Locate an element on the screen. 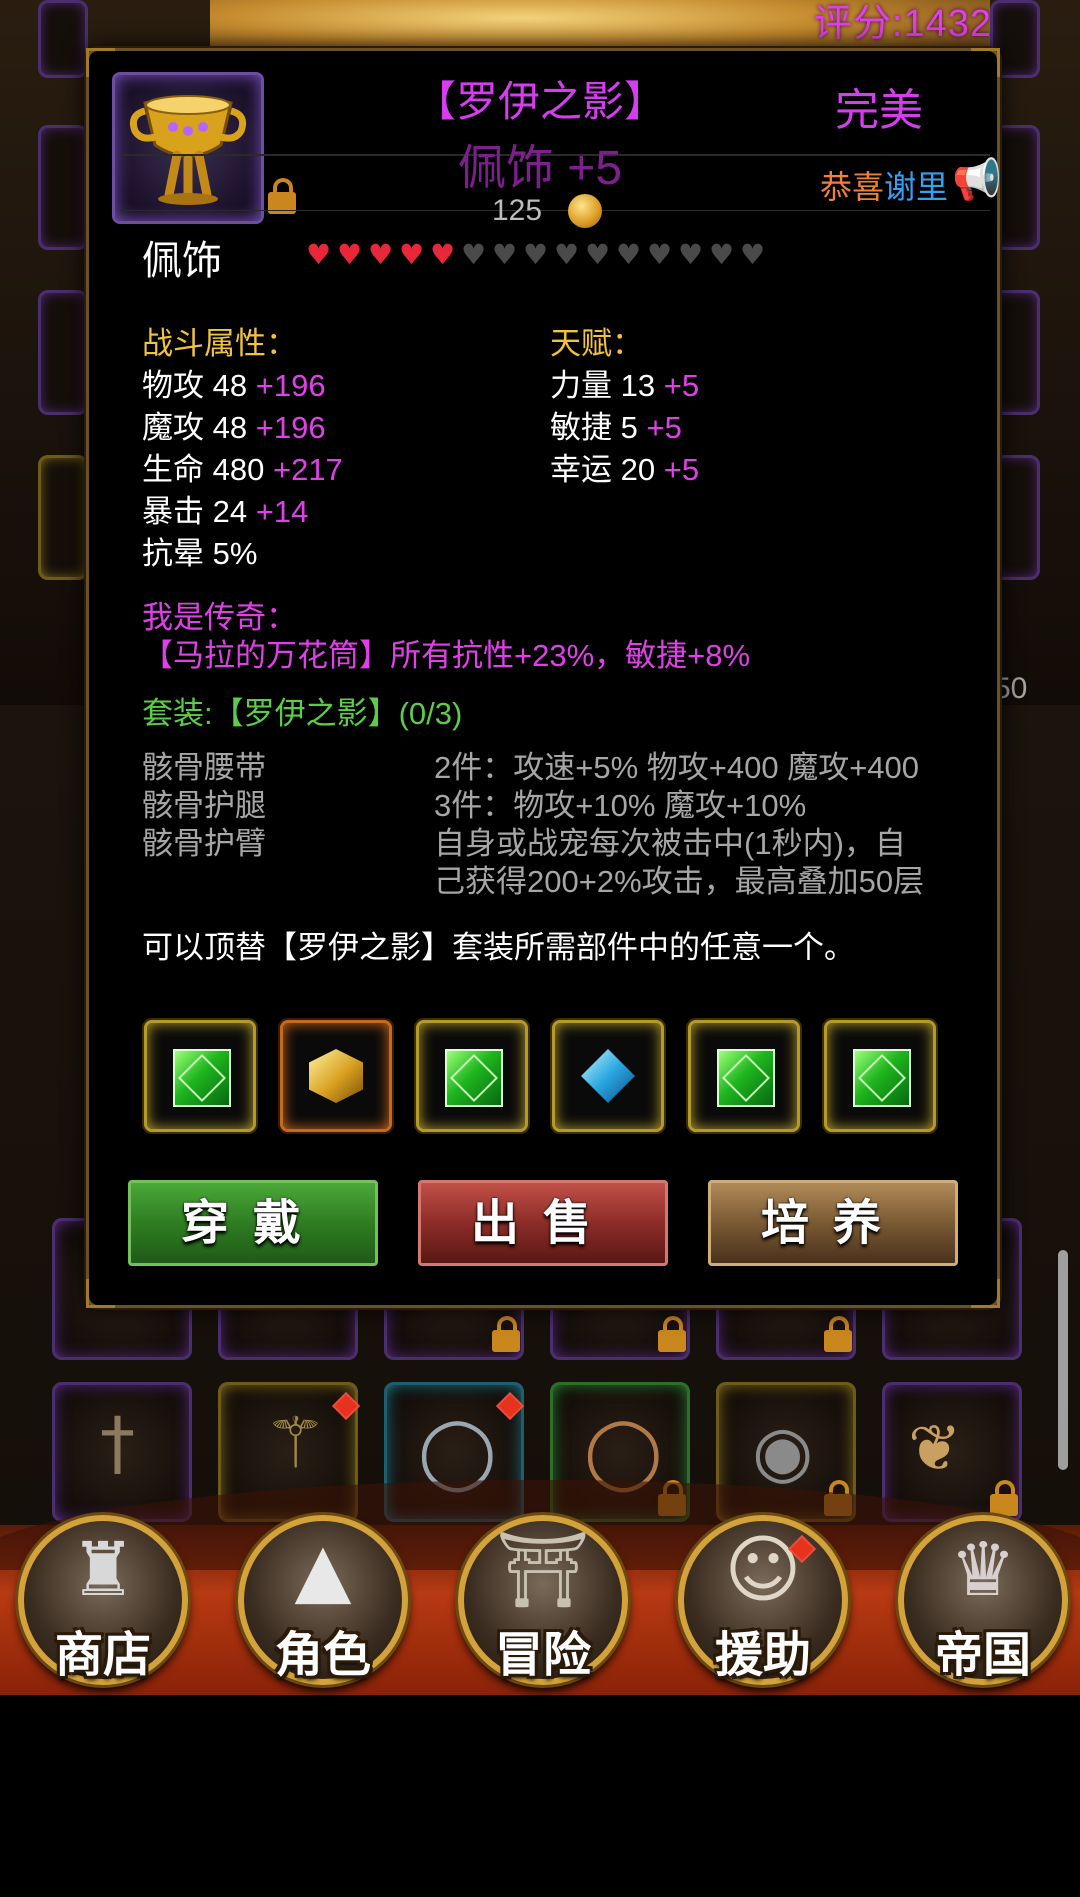 This screenshot has width=1080, height=1897. broadcast-prefix: 恭喜 is located at coordinates (852, 187).